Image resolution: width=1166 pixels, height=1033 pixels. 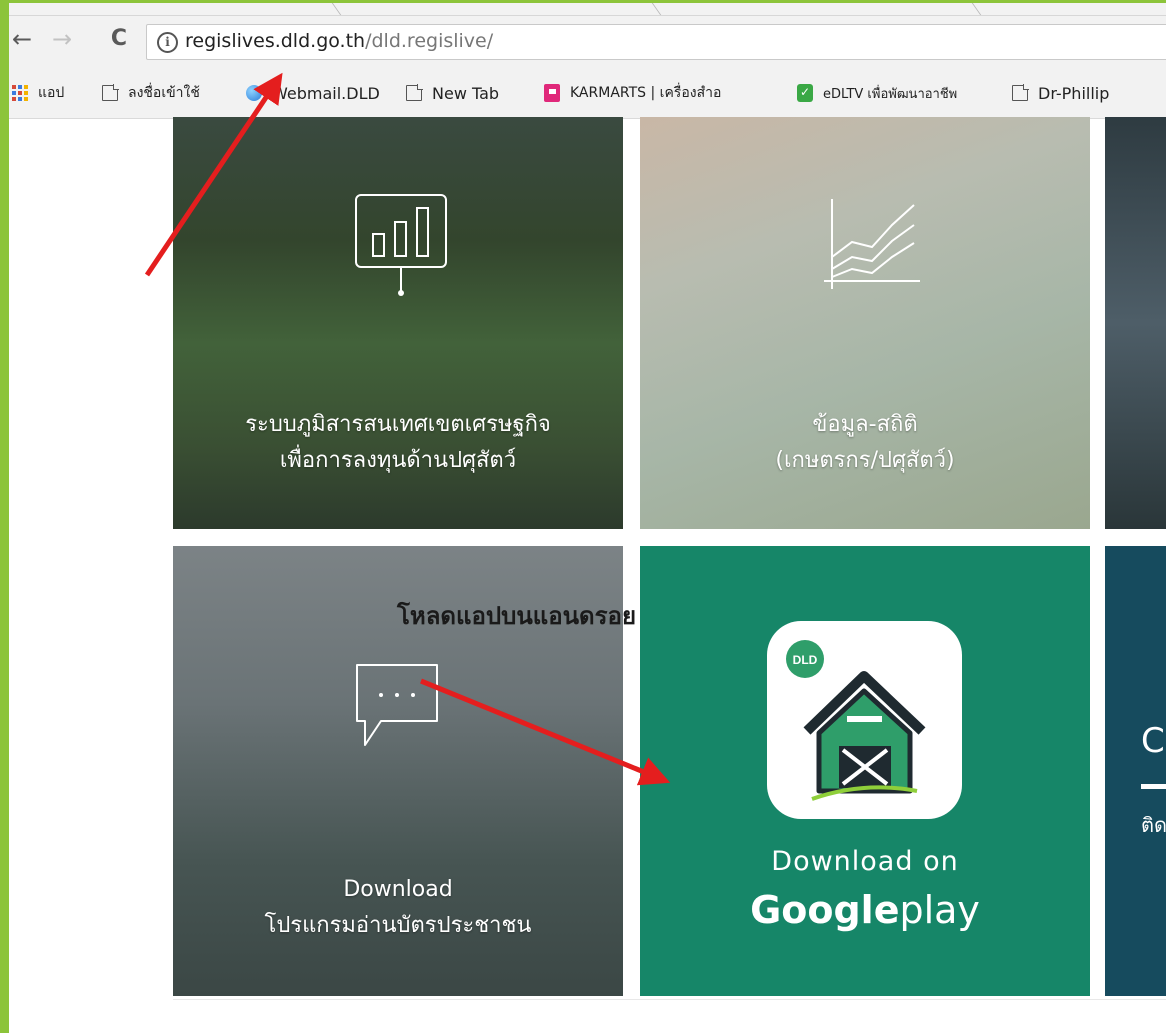 What do you see at coordinates (669, 999) in the screenshot?
I see `bottom-divider` at bounding box center [669, 999].